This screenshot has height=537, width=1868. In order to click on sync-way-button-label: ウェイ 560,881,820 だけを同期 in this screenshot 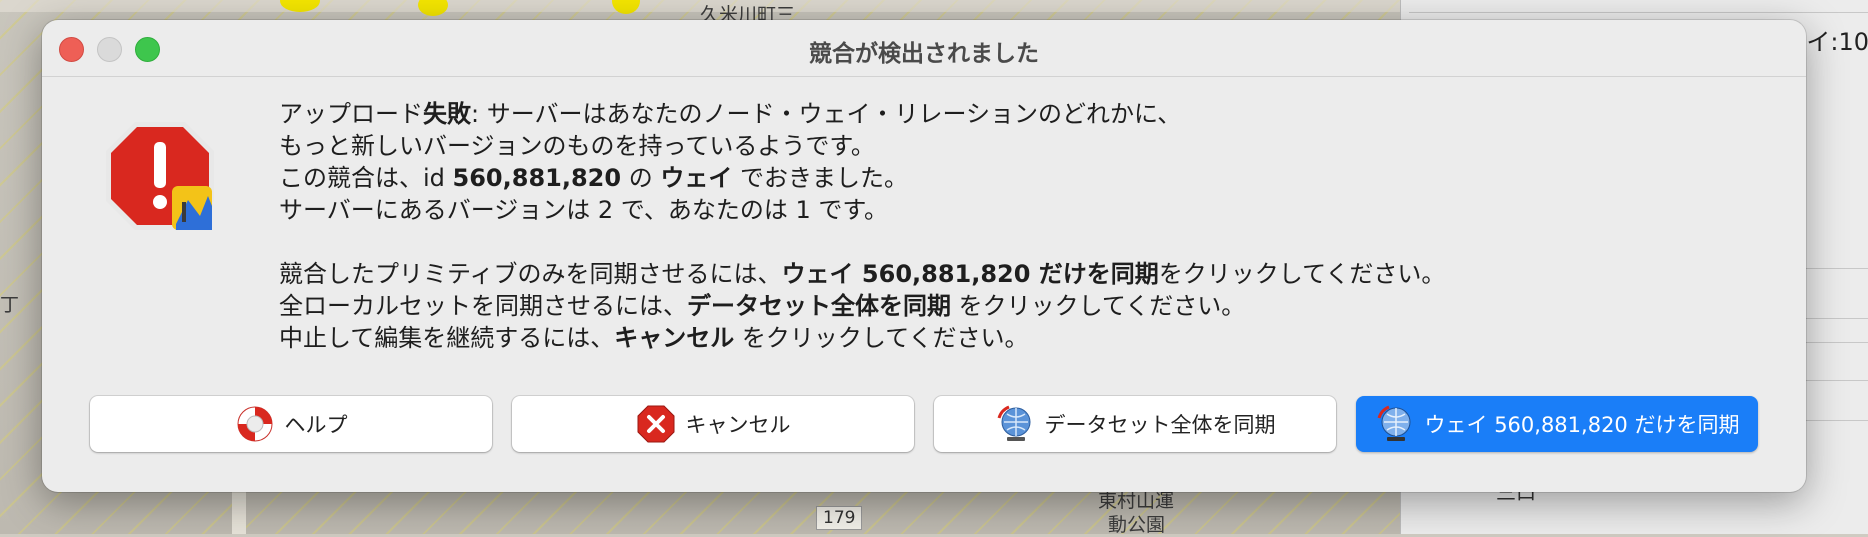, I will do `click(1582, 425)`.